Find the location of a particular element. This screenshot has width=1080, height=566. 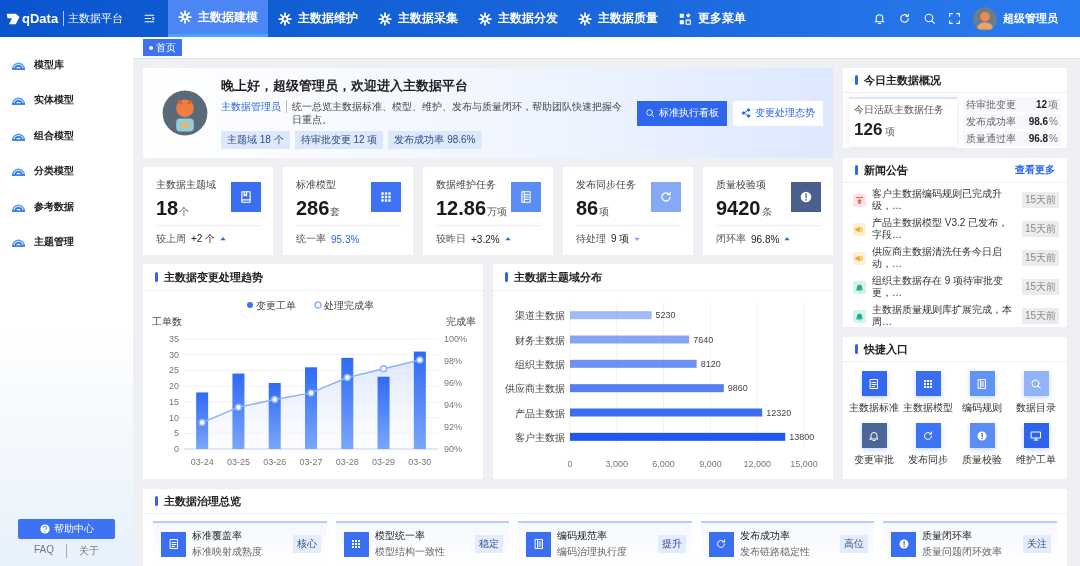

shortcut-label: 主数据标准 is located at coordinates (874, 408).